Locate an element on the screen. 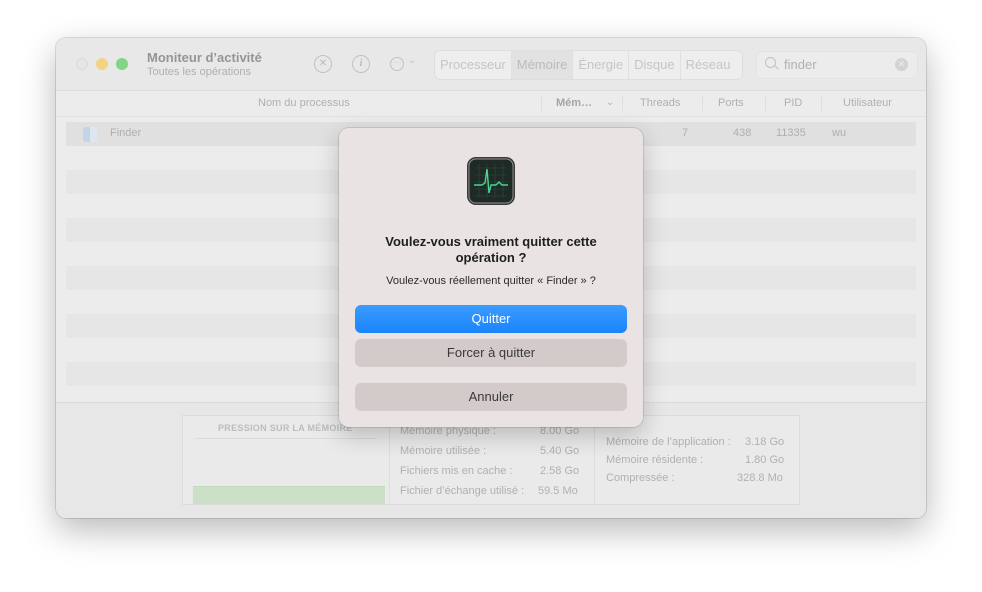  cancel-button: Annuler is located at coordinates (491, 397).